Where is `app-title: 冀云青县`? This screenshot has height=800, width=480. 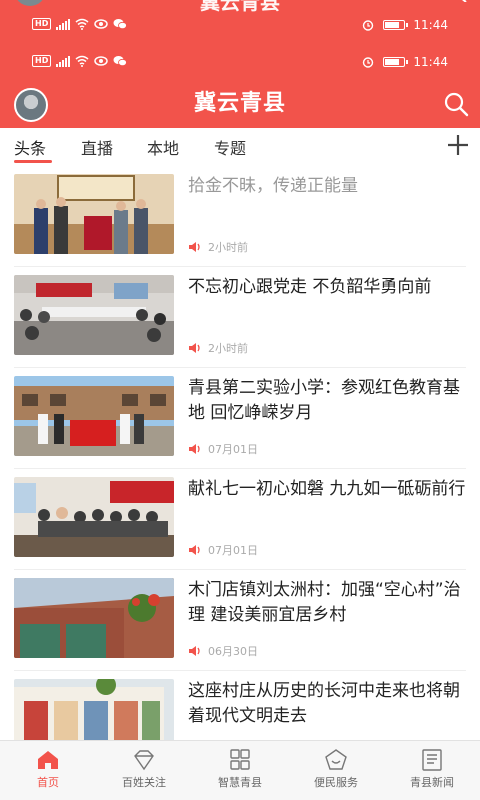
app-title: 冀云青县 is located at coordinates (239, 103).